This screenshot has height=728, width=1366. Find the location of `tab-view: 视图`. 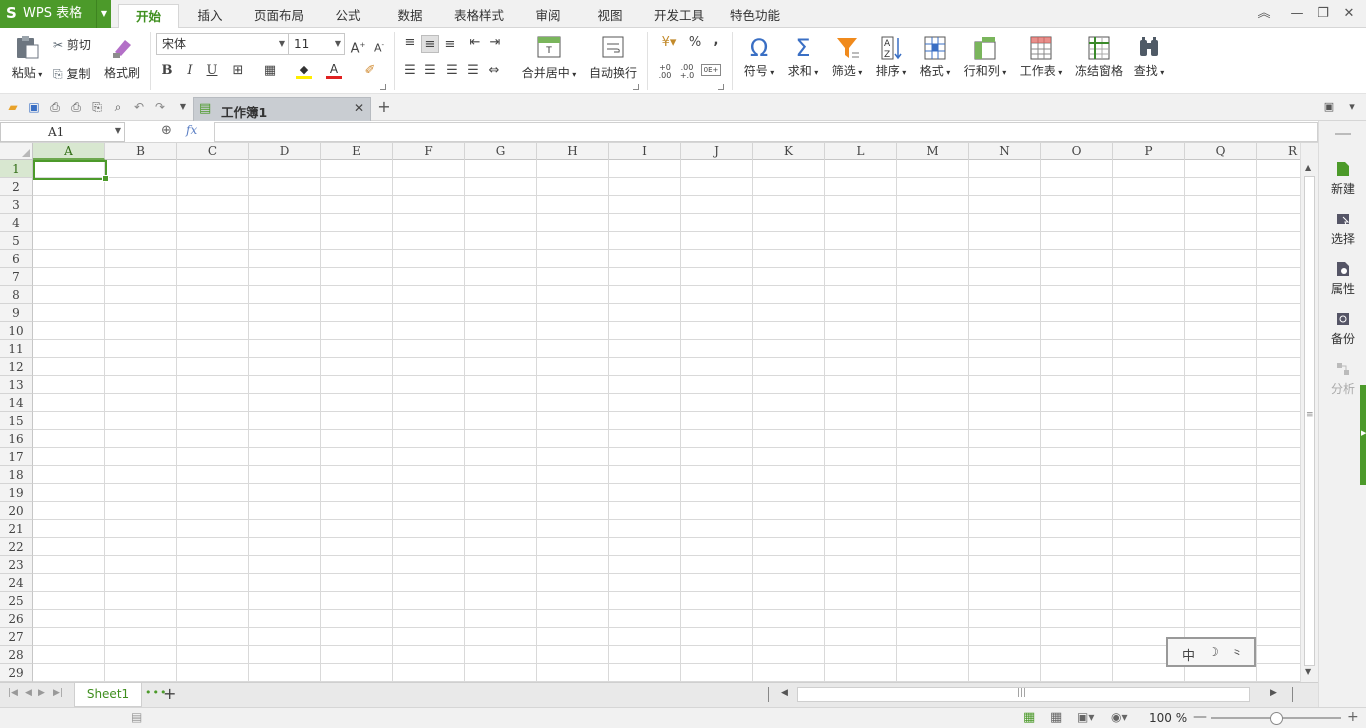

tab-view: 视图 is located at coordinates (610, 16).